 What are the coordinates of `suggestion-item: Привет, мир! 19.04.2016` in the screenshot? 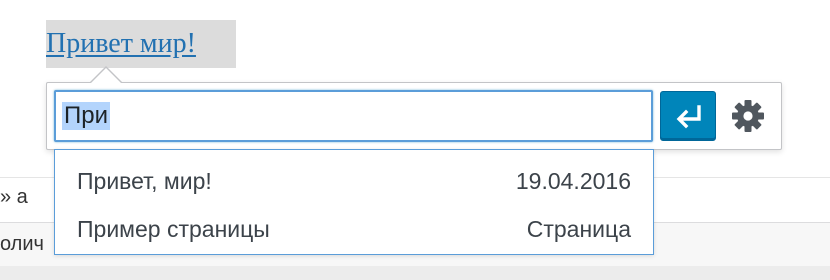 It's located at (354, 180).